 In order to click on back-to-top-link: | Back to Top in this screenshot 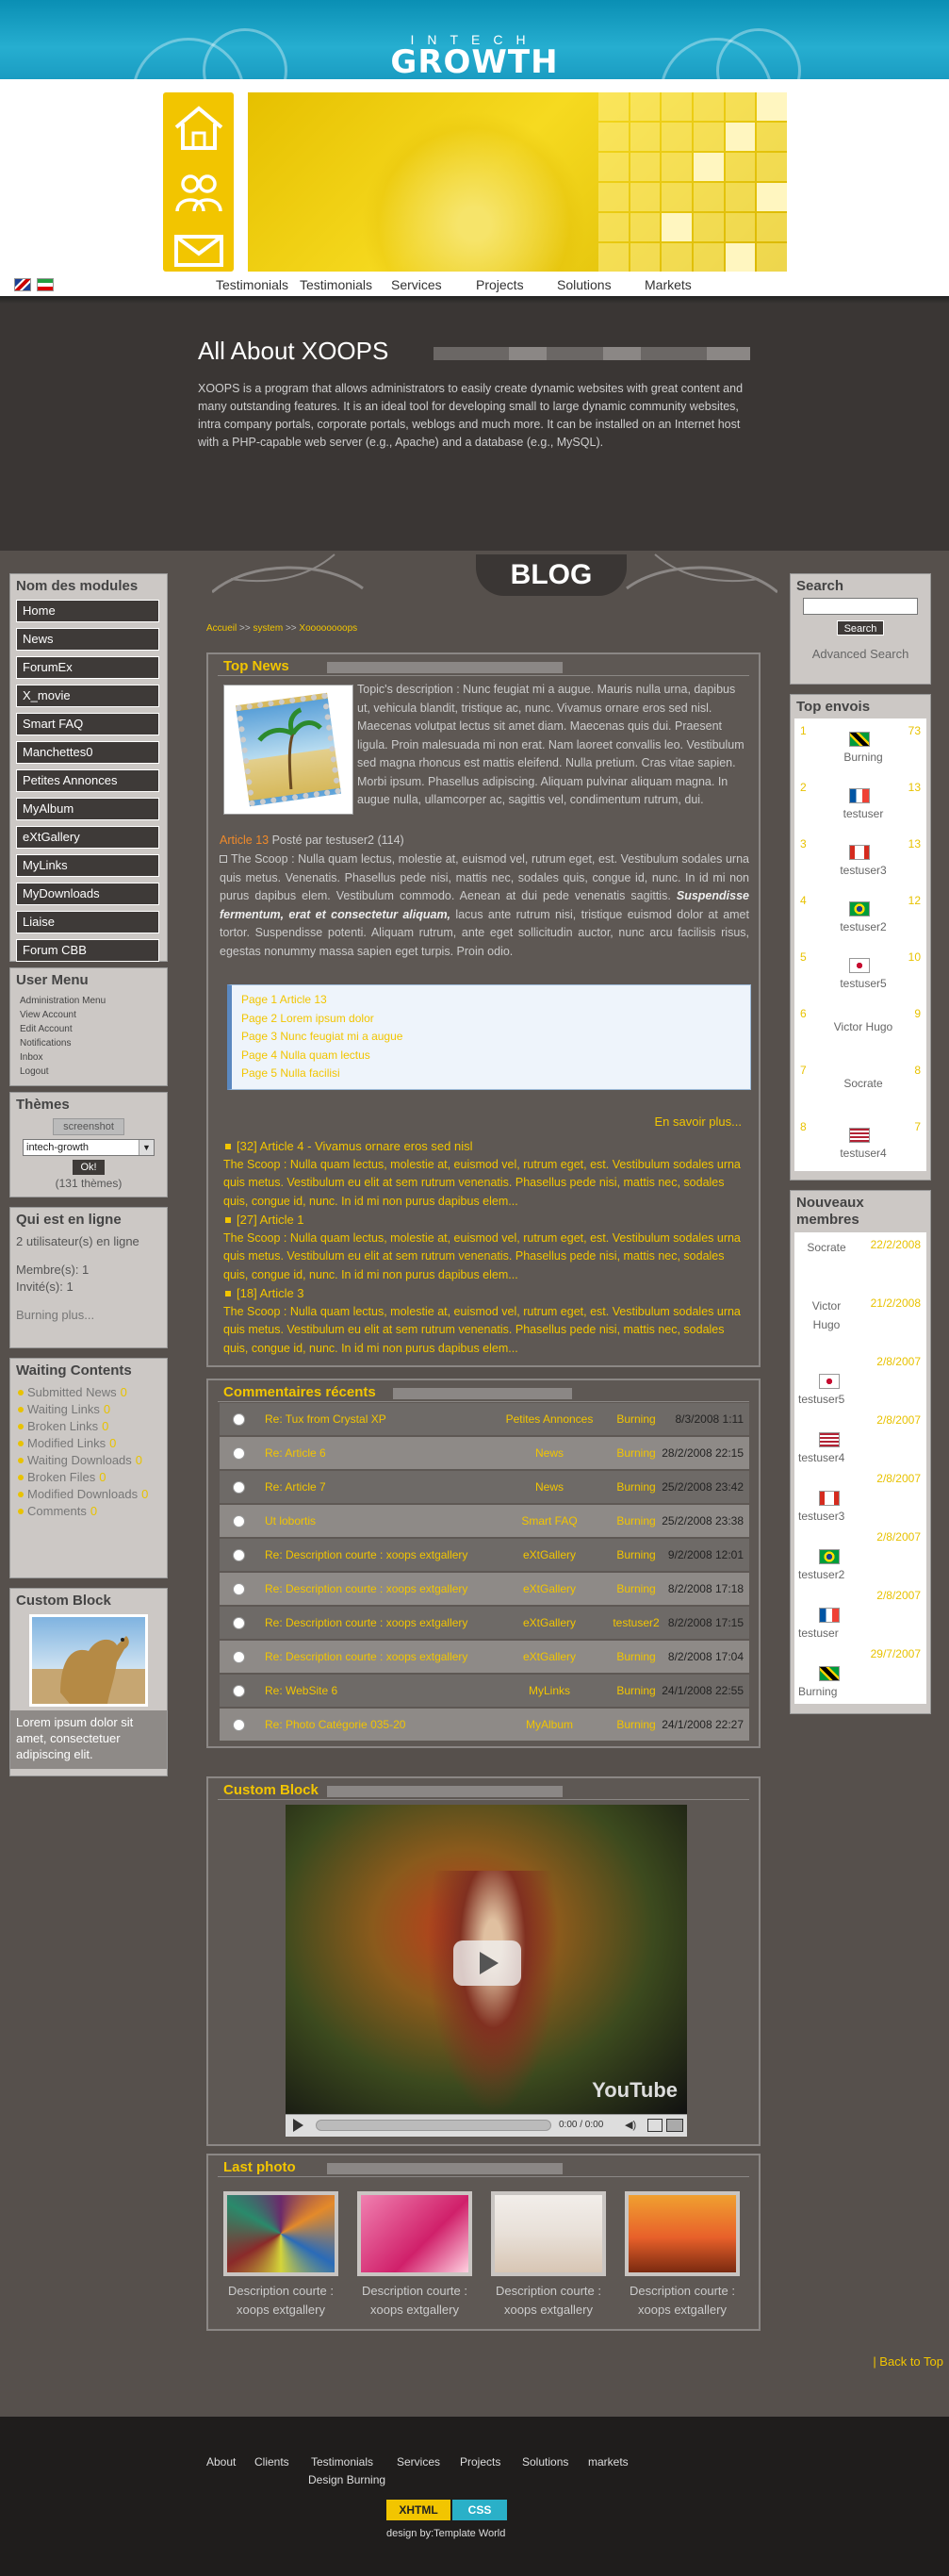, I will do `click(908, 2361)`.